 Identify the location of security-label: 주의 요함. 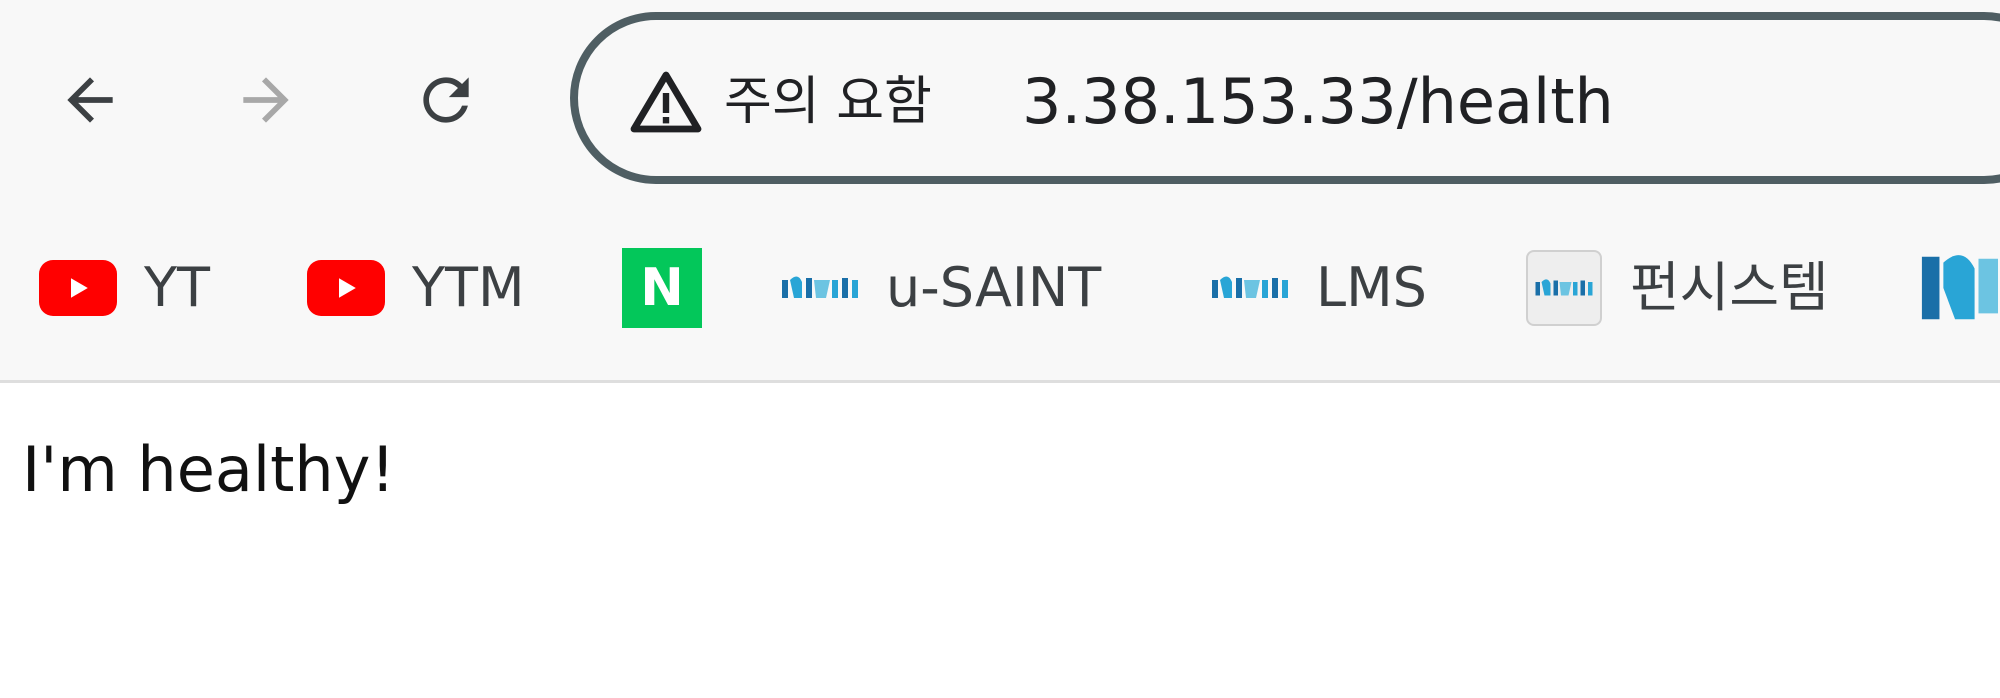
(828, 102).